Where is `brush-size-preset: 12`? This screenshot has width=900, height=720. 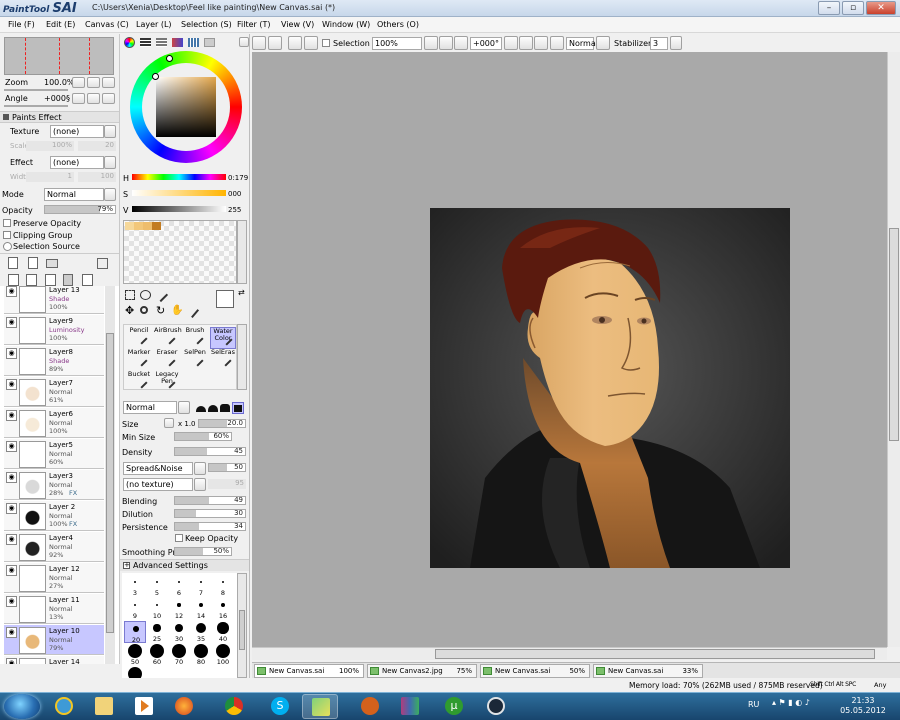
brush-size-preset: 12 is located at coordinates (179, 609).